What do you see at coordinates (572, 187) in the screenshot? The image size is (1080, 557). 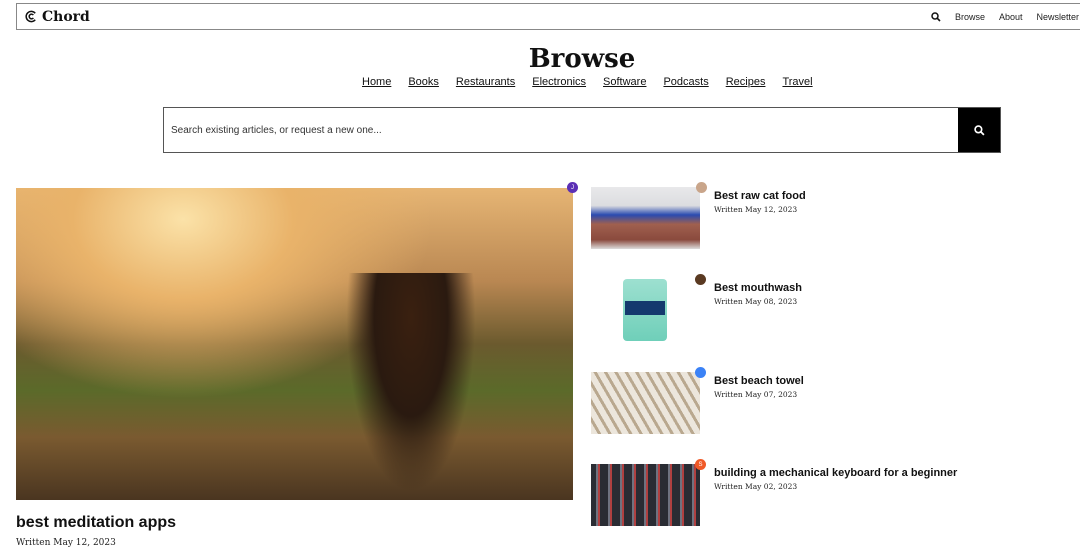 I see `author-avatar: J` at bounding box center [572, 187].